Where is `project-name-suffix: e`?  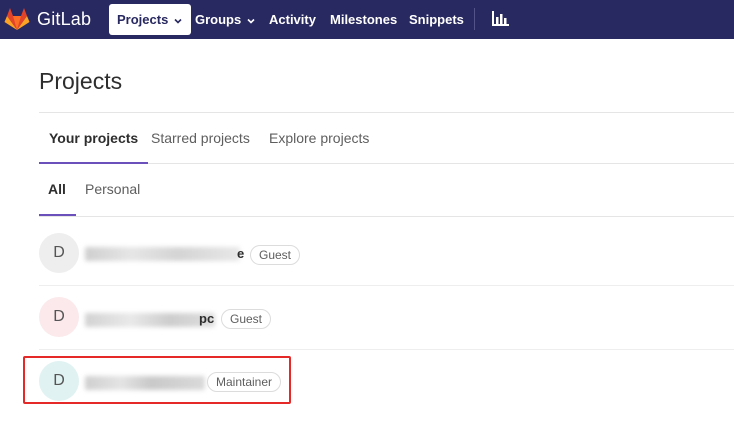
project-name-suffix: e is located at coordinates (240, 253).